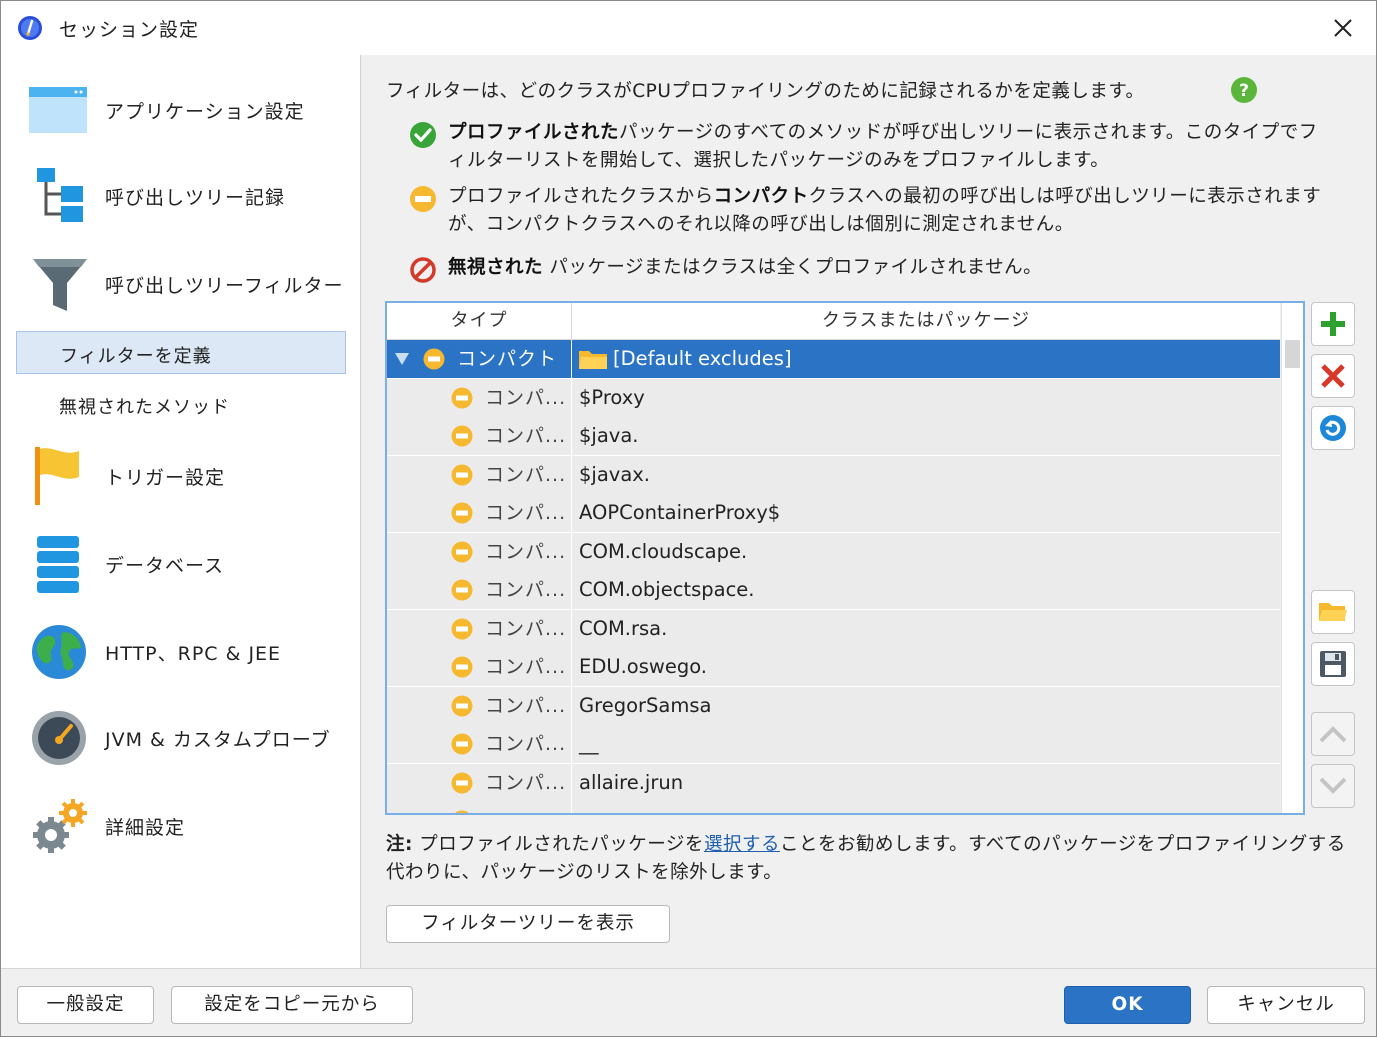 The height and width of the screenshot is (1037, 1377). What do you see at coordinates (680, 512) in the screenshot?
I see `class-cell: AOPContainerProxy$` at bounding box center [680, 512].